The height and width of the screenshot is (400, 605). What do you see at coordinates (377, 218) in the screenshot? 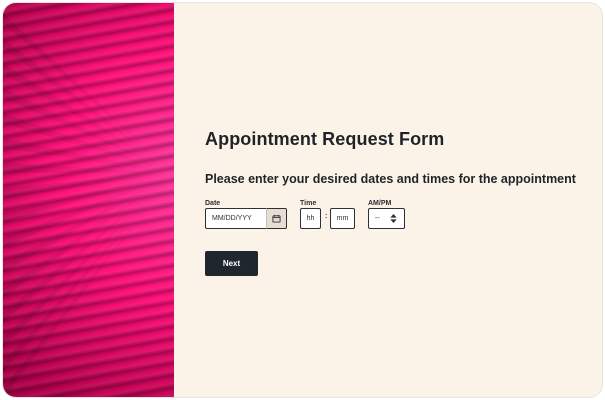
I see `ampm-selected-value: --` at bounding box center [377, 218].